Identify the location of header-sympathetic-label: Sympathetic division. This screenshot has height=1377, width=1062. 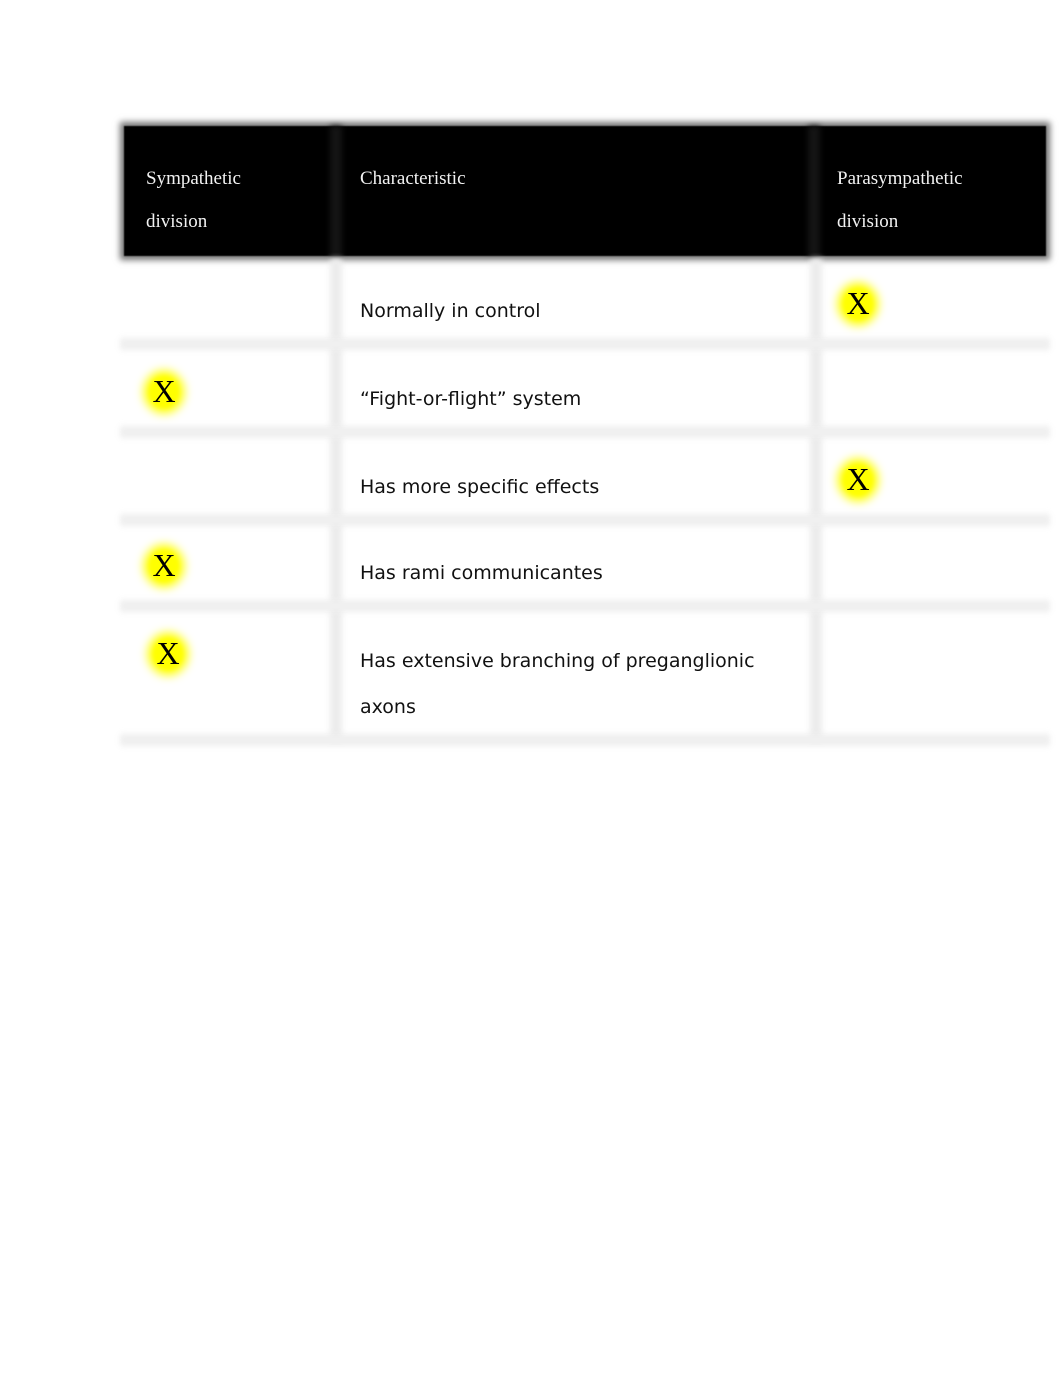
(193, 200).